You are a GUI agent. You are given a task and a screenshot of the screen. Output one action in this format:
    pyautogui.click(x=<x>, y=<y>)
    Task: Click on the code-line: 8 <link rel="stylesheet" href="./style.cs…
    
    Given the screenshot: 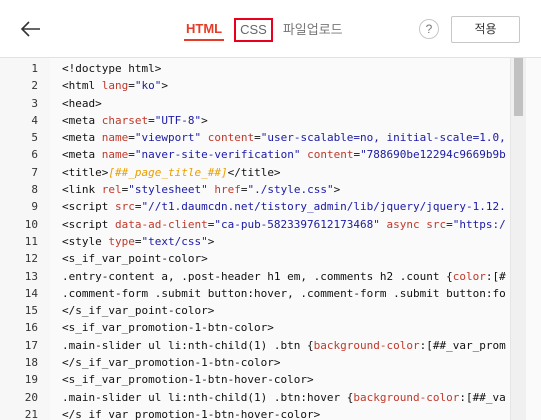 What is the action you would take?
    pyautogui.click(x=255, y=189)
    